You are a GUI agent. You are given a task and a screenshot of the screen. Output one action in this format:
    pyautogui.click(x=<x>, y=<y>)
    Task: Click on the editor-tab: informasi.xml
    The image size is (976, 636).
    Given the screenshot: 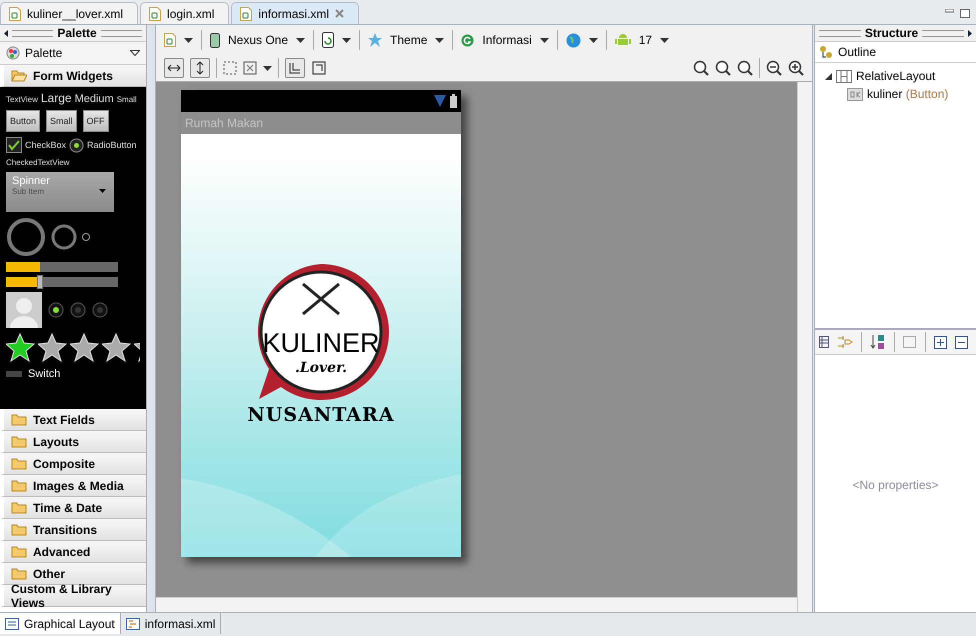 What is the action you would take?
    pyautogui.click(x=295, y=13)
    